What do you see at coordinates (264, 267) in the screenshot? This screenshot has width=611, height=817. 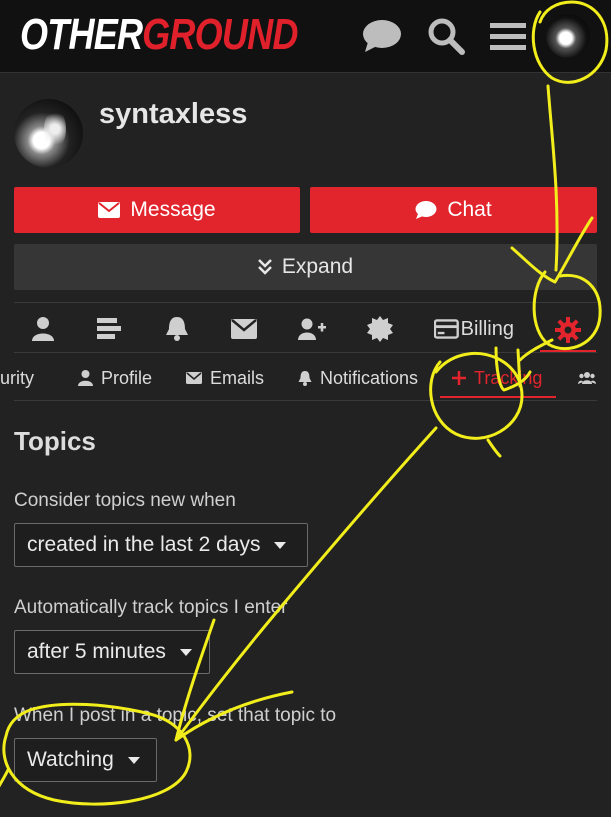 I see `double-chevron-down-icon` at bounding box center [264, 267].